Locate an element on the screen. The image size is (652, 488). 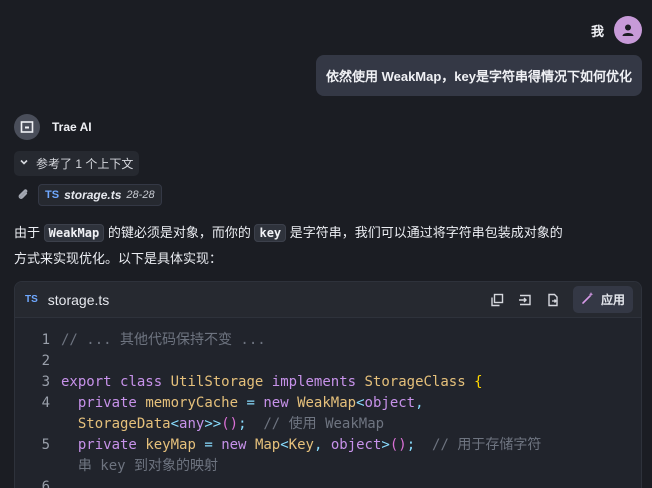
code-text: 串 key 到对象的映射 is located at coordinates (140, 466).